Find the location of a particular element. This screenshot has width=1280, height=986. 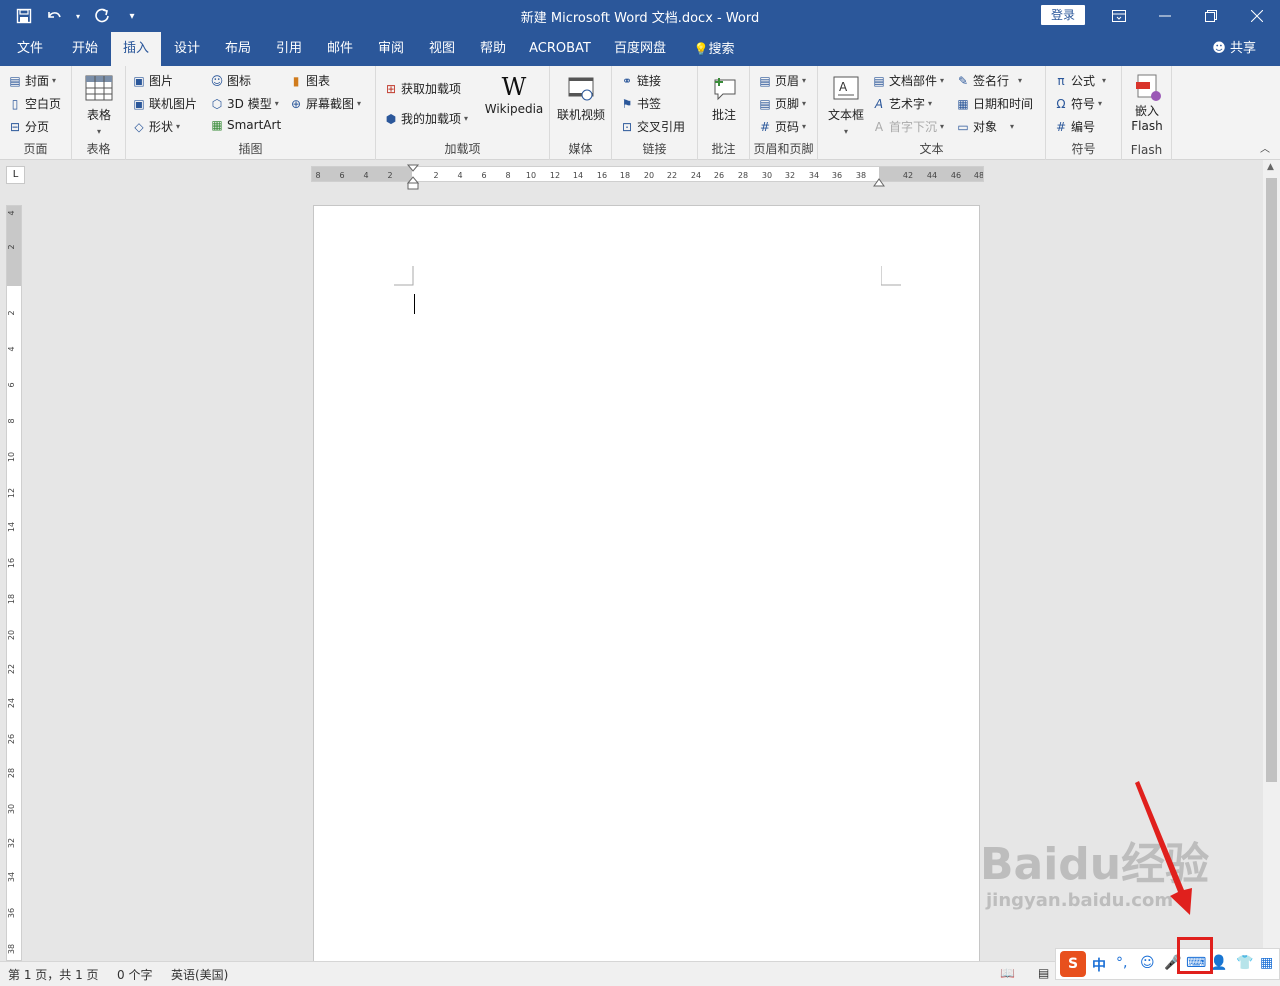

wordart-button: A 艺术字 ▾ is located at coordinates (902, 103).